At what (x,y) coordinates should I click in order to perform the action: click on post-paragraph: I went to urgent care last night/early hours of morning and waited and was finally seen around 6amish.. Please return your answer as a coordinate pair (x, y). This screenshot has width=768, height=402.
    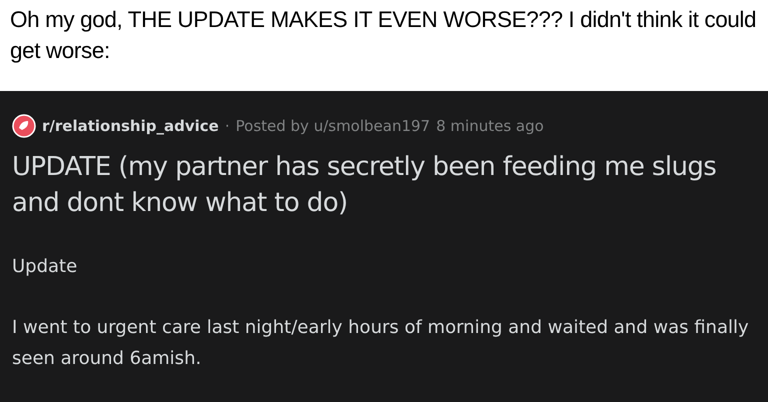
    Looking at the image, I should click on (381, 343).